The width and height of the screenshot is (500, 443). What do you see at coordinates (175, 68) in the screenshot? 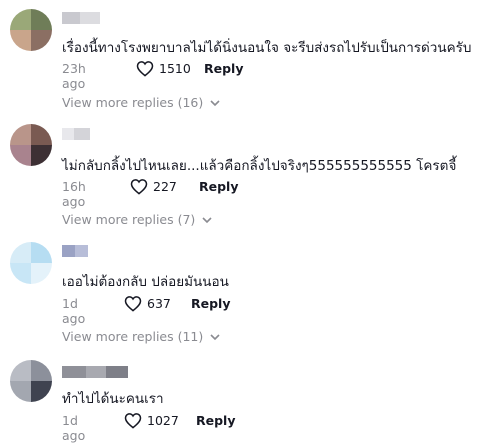
I see `like-count: 1510` at bounding box center [175, 68].